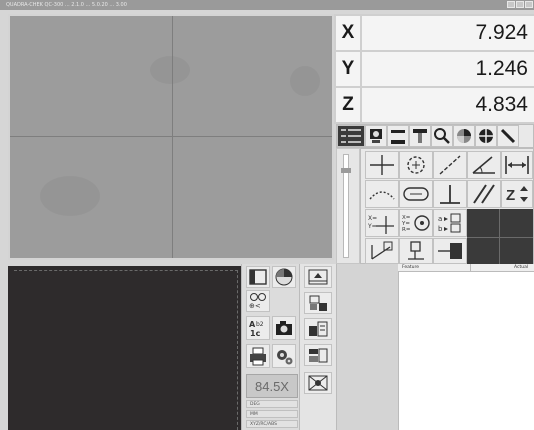 This screenshot has height=430, width=534. Describe the element at coordinates (318, 277) in the screenshot. I see `fixture-icon` at that location.